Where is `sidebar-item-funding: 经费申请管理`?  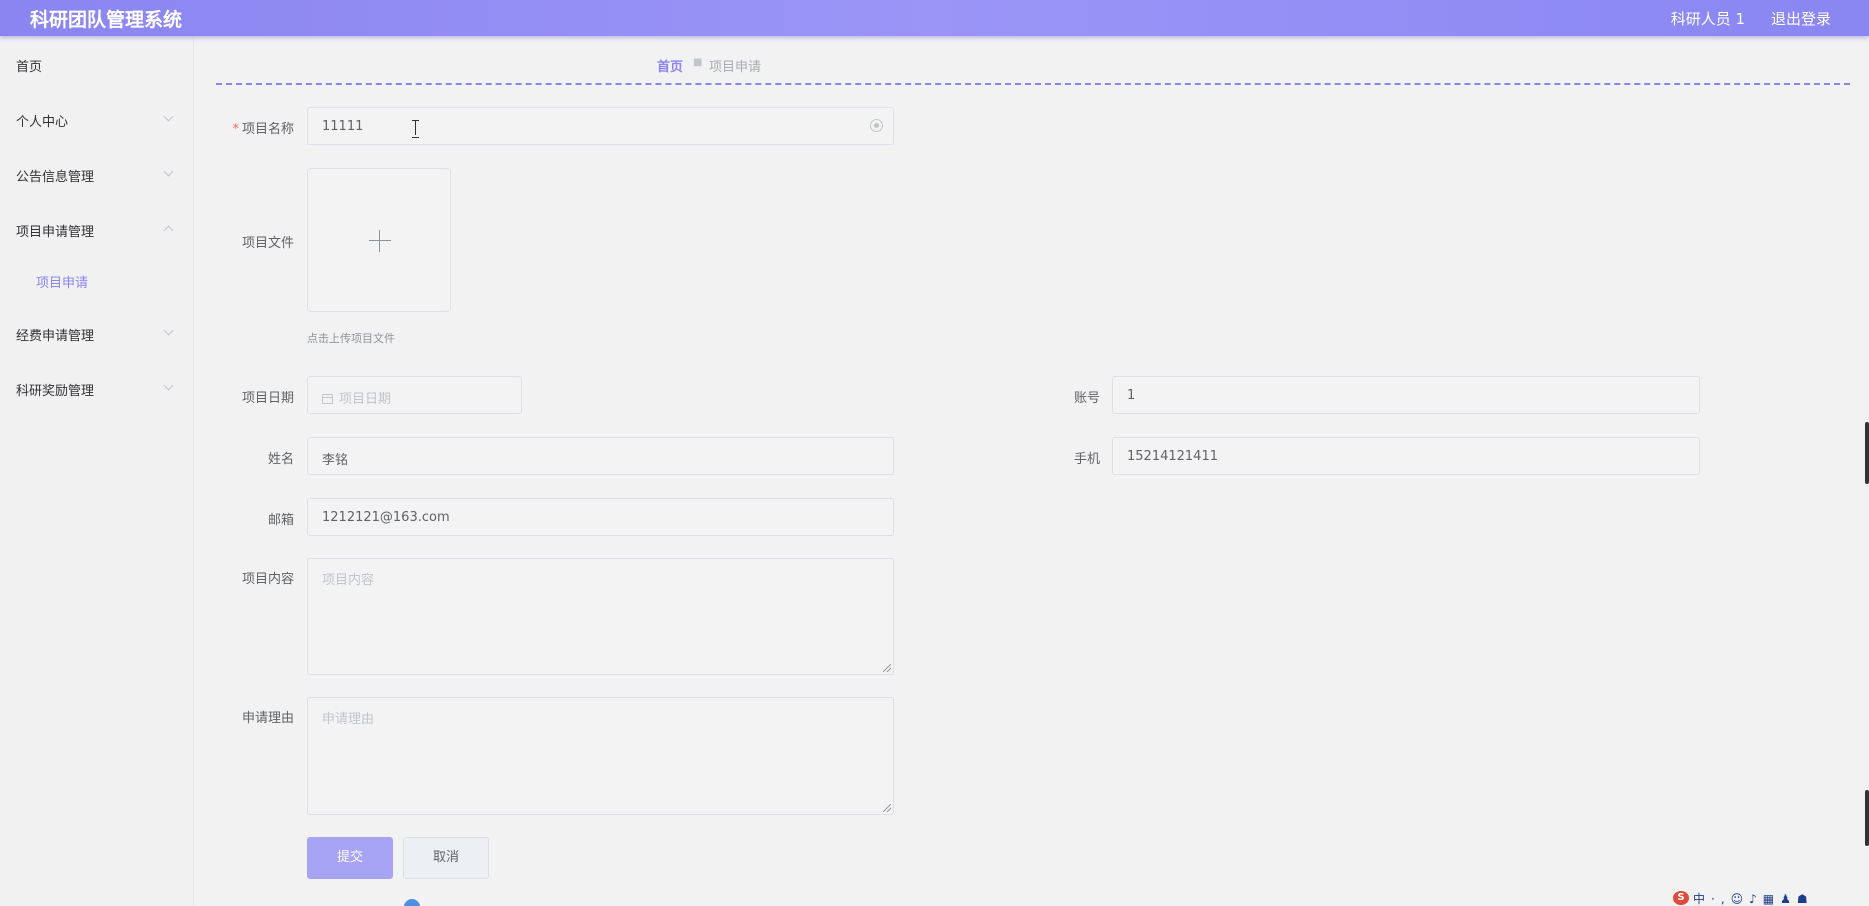 sidebar-item-funding: 经费申请管理 is located at coordinates (97, 333).